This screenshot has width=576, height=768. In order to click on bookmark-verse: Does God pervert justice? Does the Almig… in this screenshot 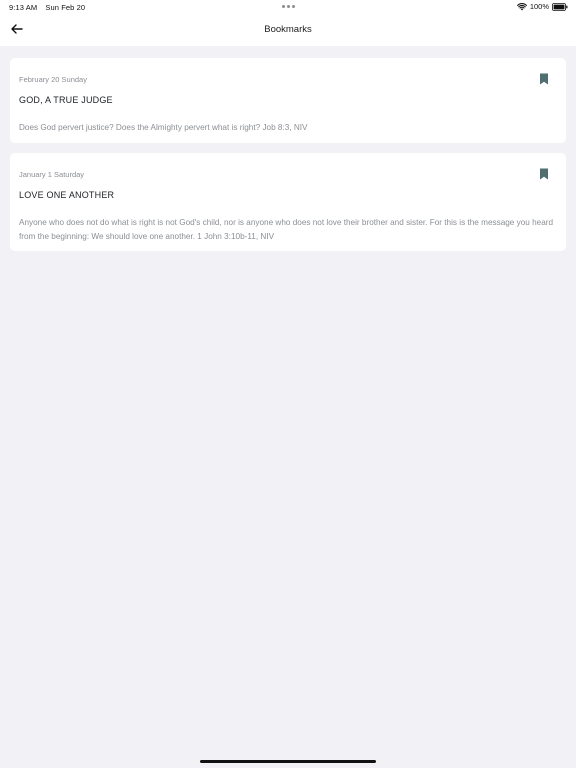, I will do `click(163, 127)`.